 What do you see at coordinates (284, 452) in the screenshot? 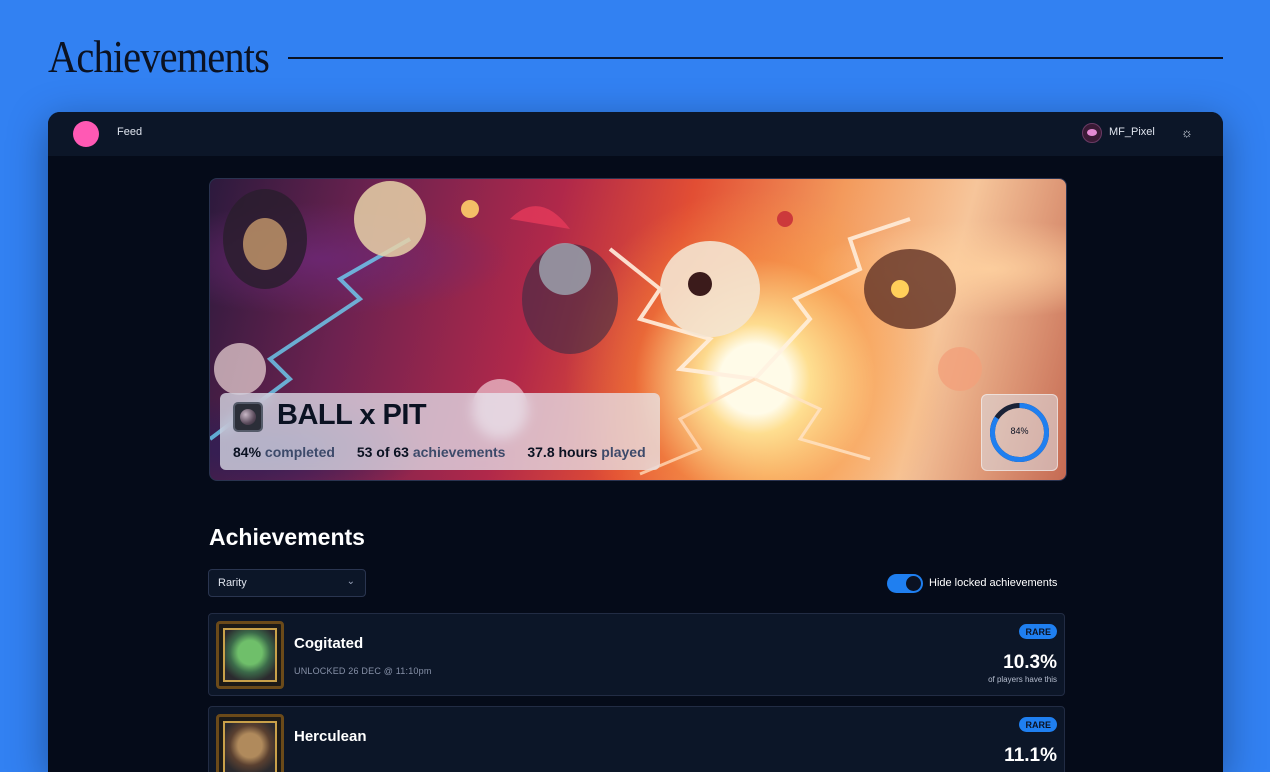
I see `stat-completed: 84% completed` at bounding box center [284, 452].